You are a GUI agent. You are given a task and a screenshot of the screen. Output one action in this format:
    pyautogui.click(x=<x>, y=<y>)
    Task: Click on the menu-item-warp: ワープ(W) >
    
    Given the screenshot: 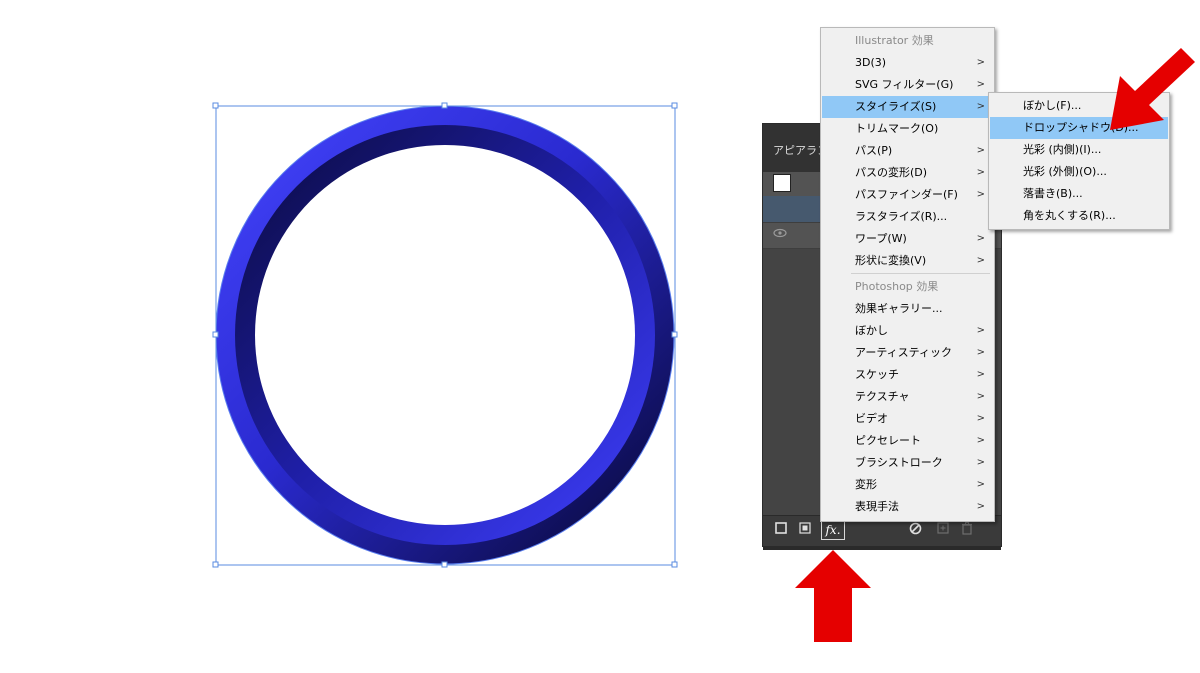 What is the action you would take?
    pyautogui.click(x=907, y=239)
    